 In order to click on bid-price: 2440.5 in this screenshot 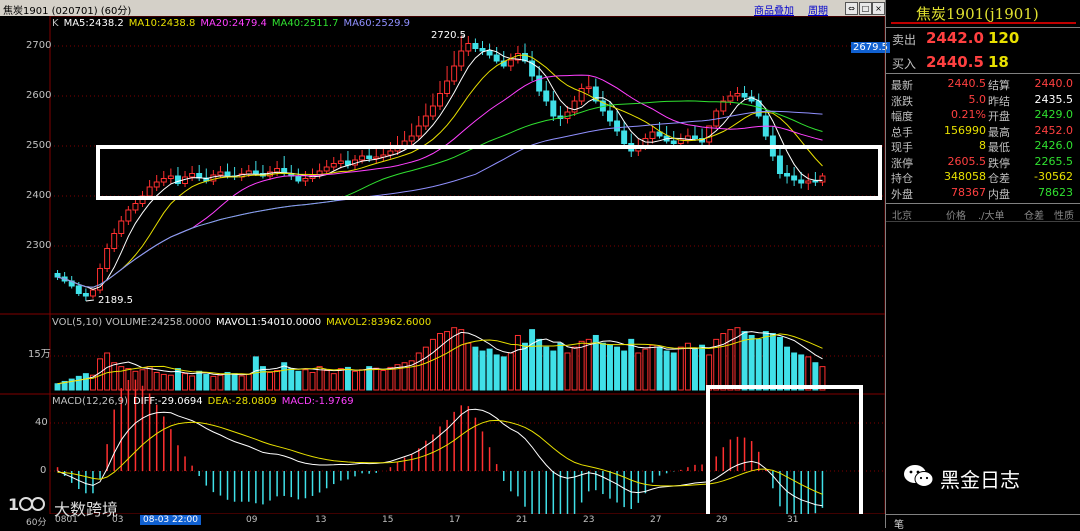, I will do `click(955, 62)`.